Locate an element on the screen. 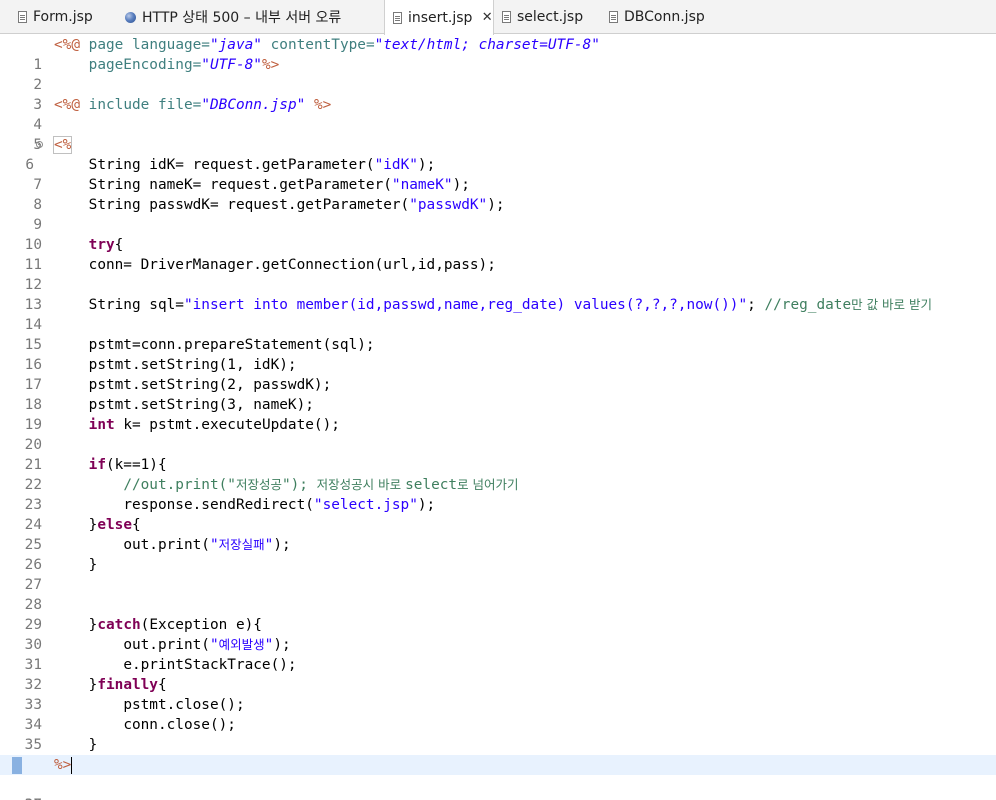  code-text: <% is located at coordinates (62, 145).